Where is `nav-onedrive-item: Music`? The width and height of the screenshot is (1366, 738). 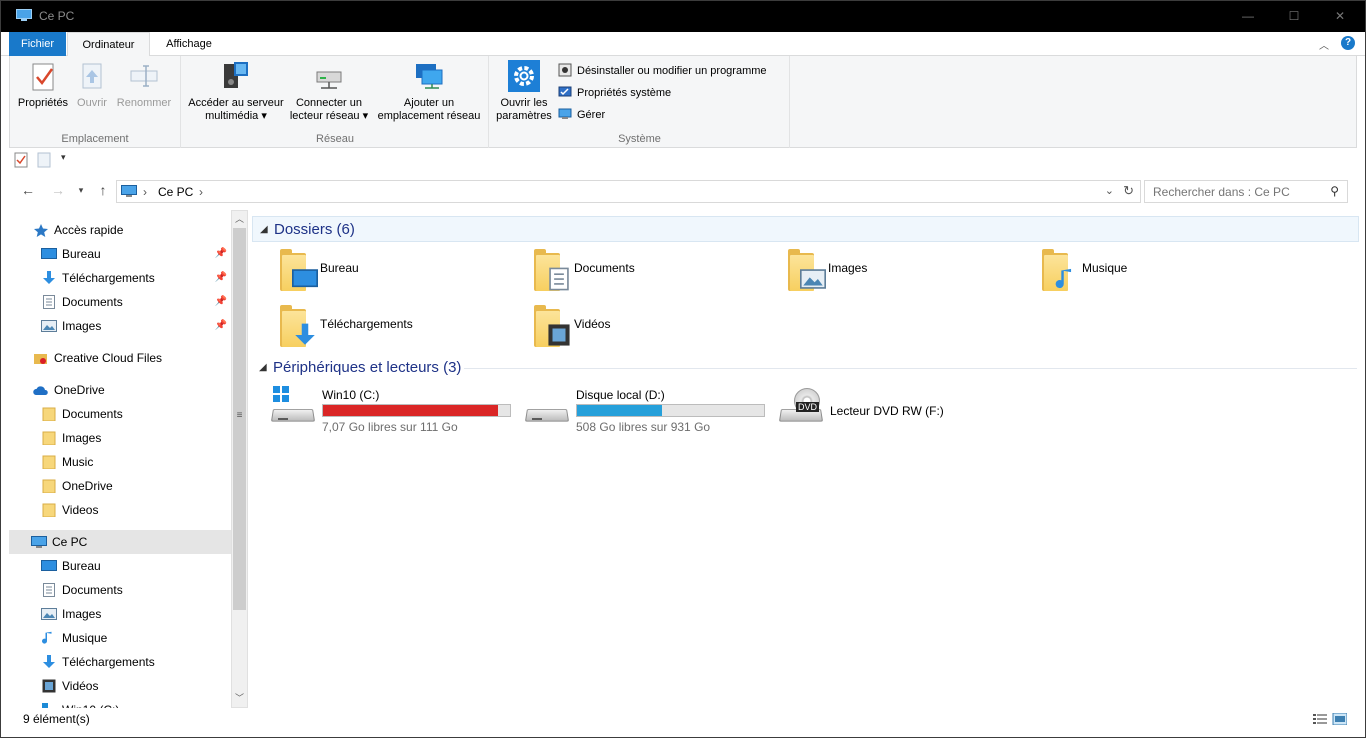
nav-onedrive-item: Music is located at coordinates (120, 462).